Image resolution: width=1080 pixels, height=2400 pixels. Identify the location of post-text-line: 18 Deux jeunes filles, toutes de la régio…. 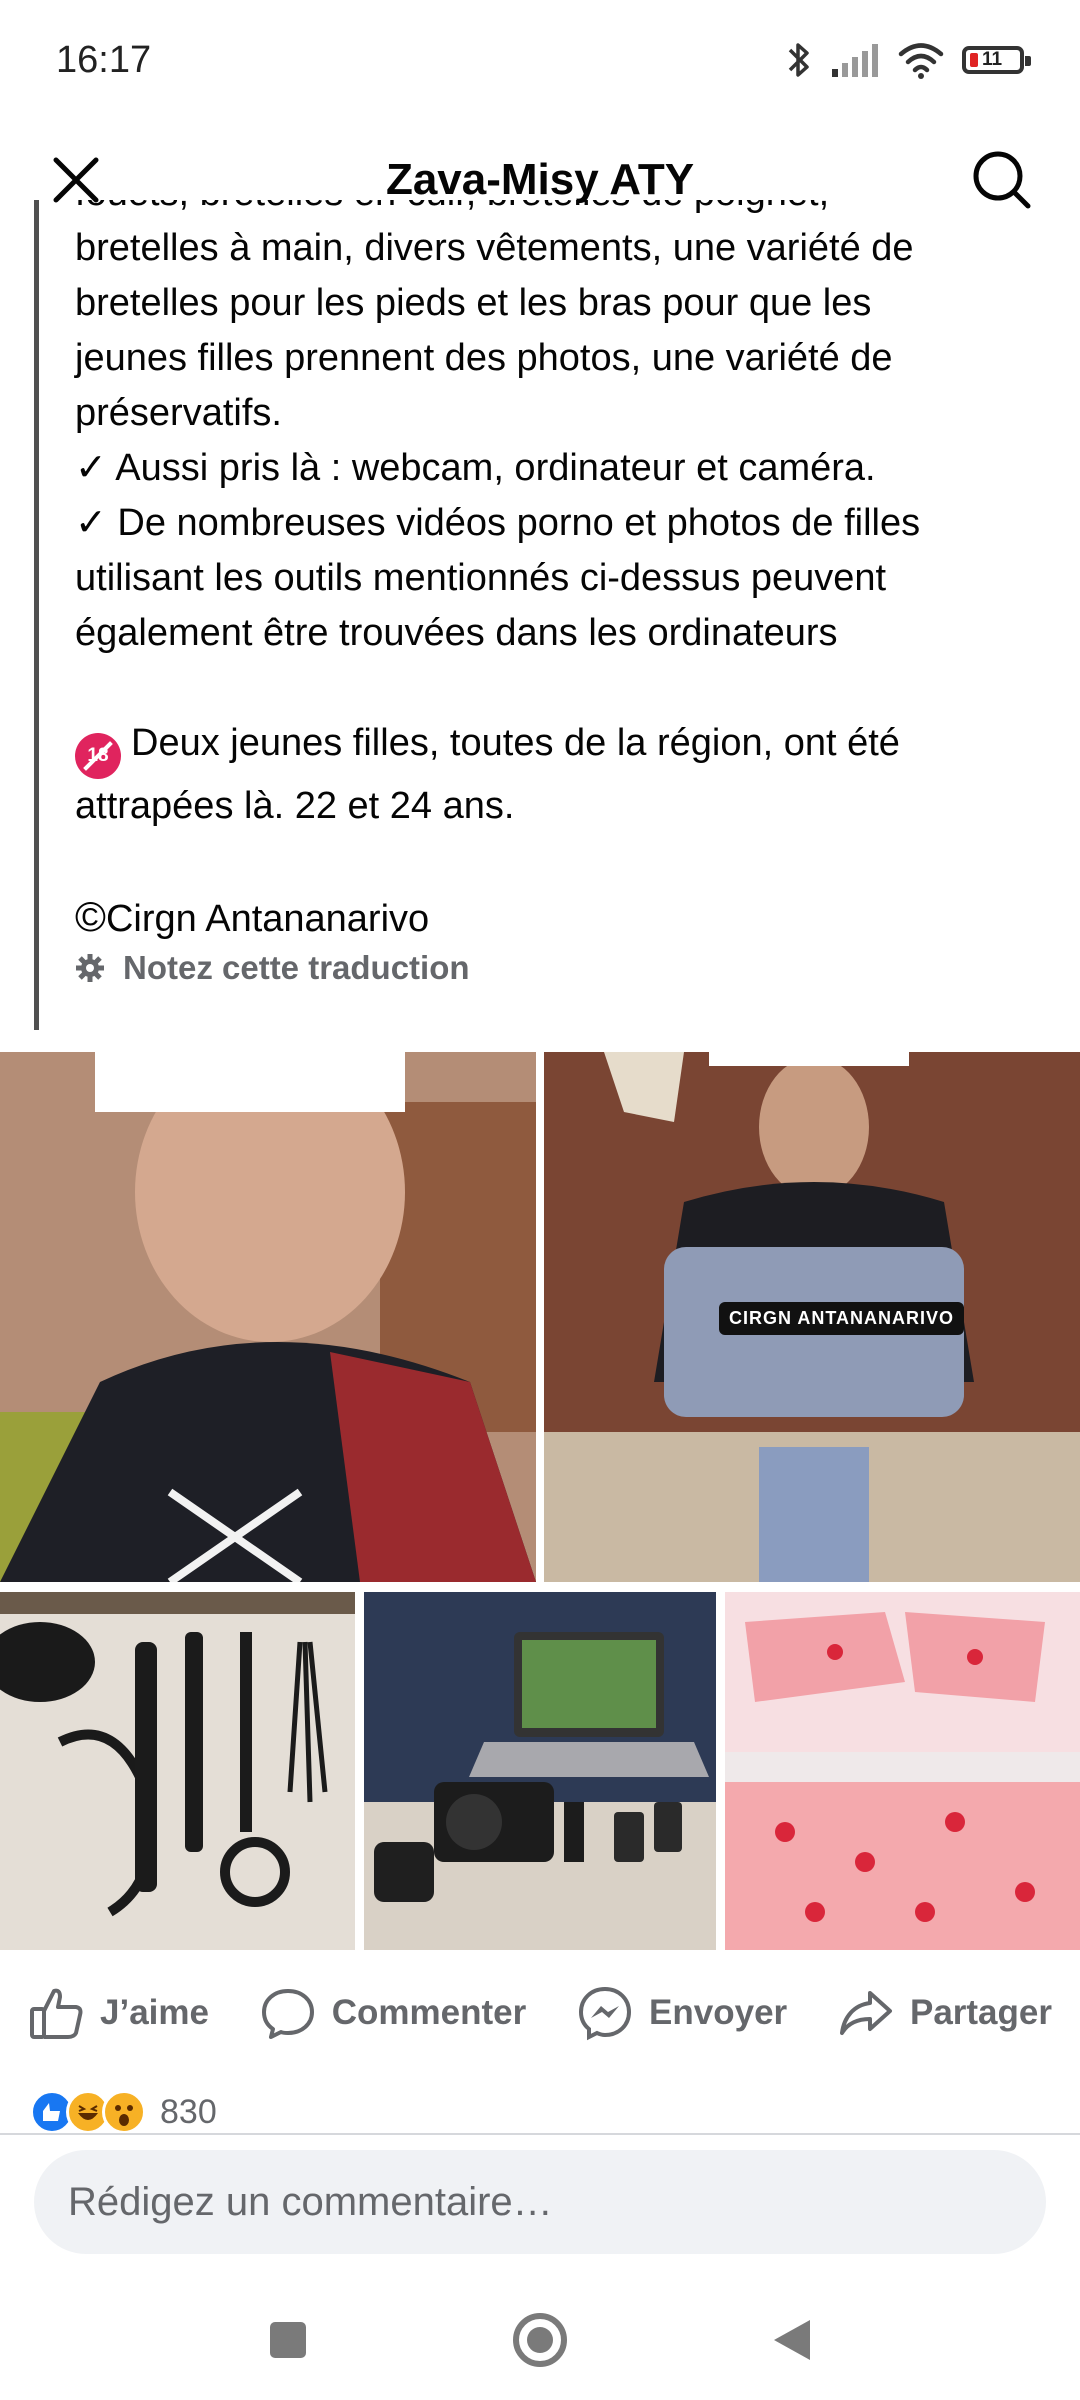
(554, 747).